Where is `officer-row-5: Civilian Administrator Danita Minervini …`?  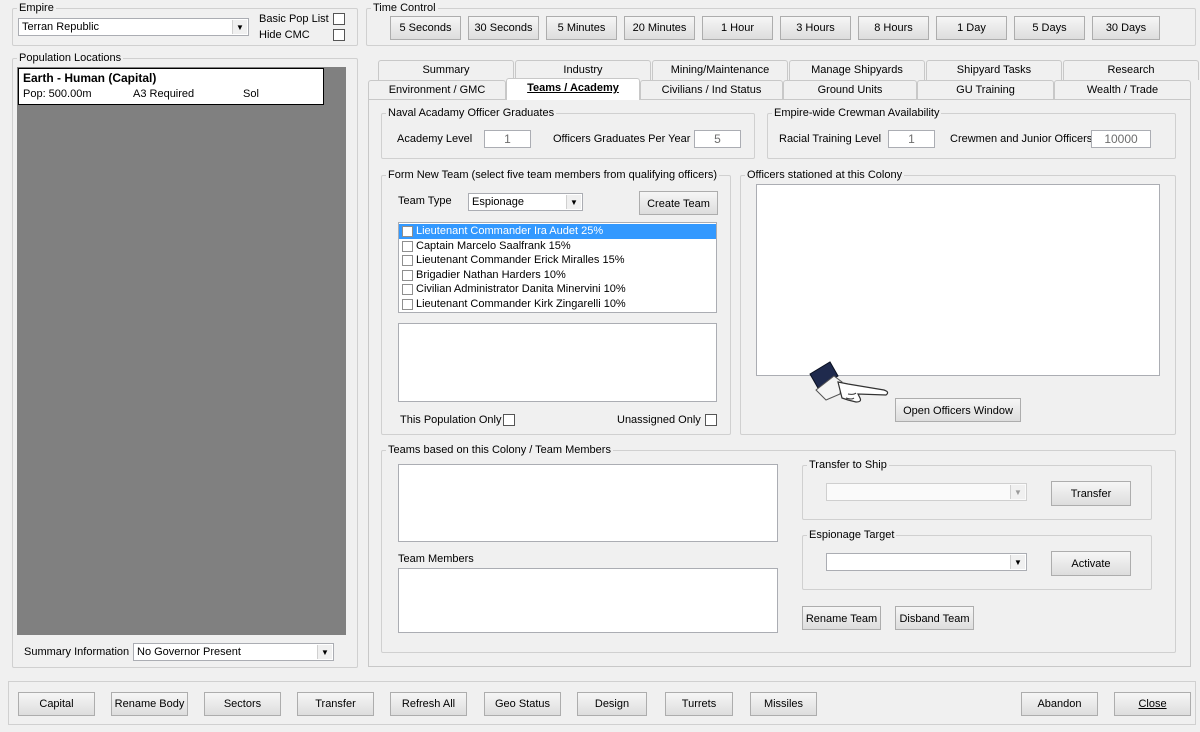
officer-row-5: Civilian Administrator Danita Minervini … is located at coordinates (557, 289).